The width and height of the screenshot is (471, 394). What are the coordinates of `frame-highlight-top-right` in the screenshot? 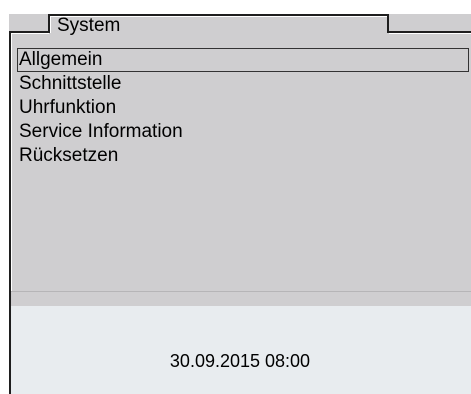 It's located at (430, 33).